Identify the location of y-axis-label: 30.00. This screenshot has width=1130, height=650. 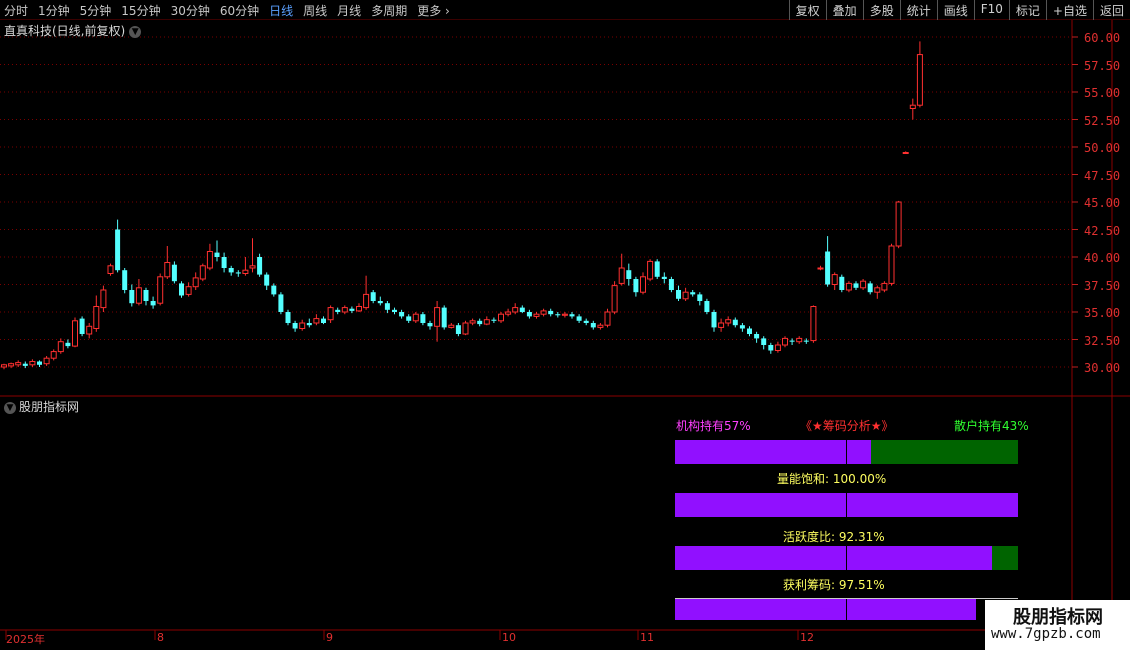
(1102, 368).